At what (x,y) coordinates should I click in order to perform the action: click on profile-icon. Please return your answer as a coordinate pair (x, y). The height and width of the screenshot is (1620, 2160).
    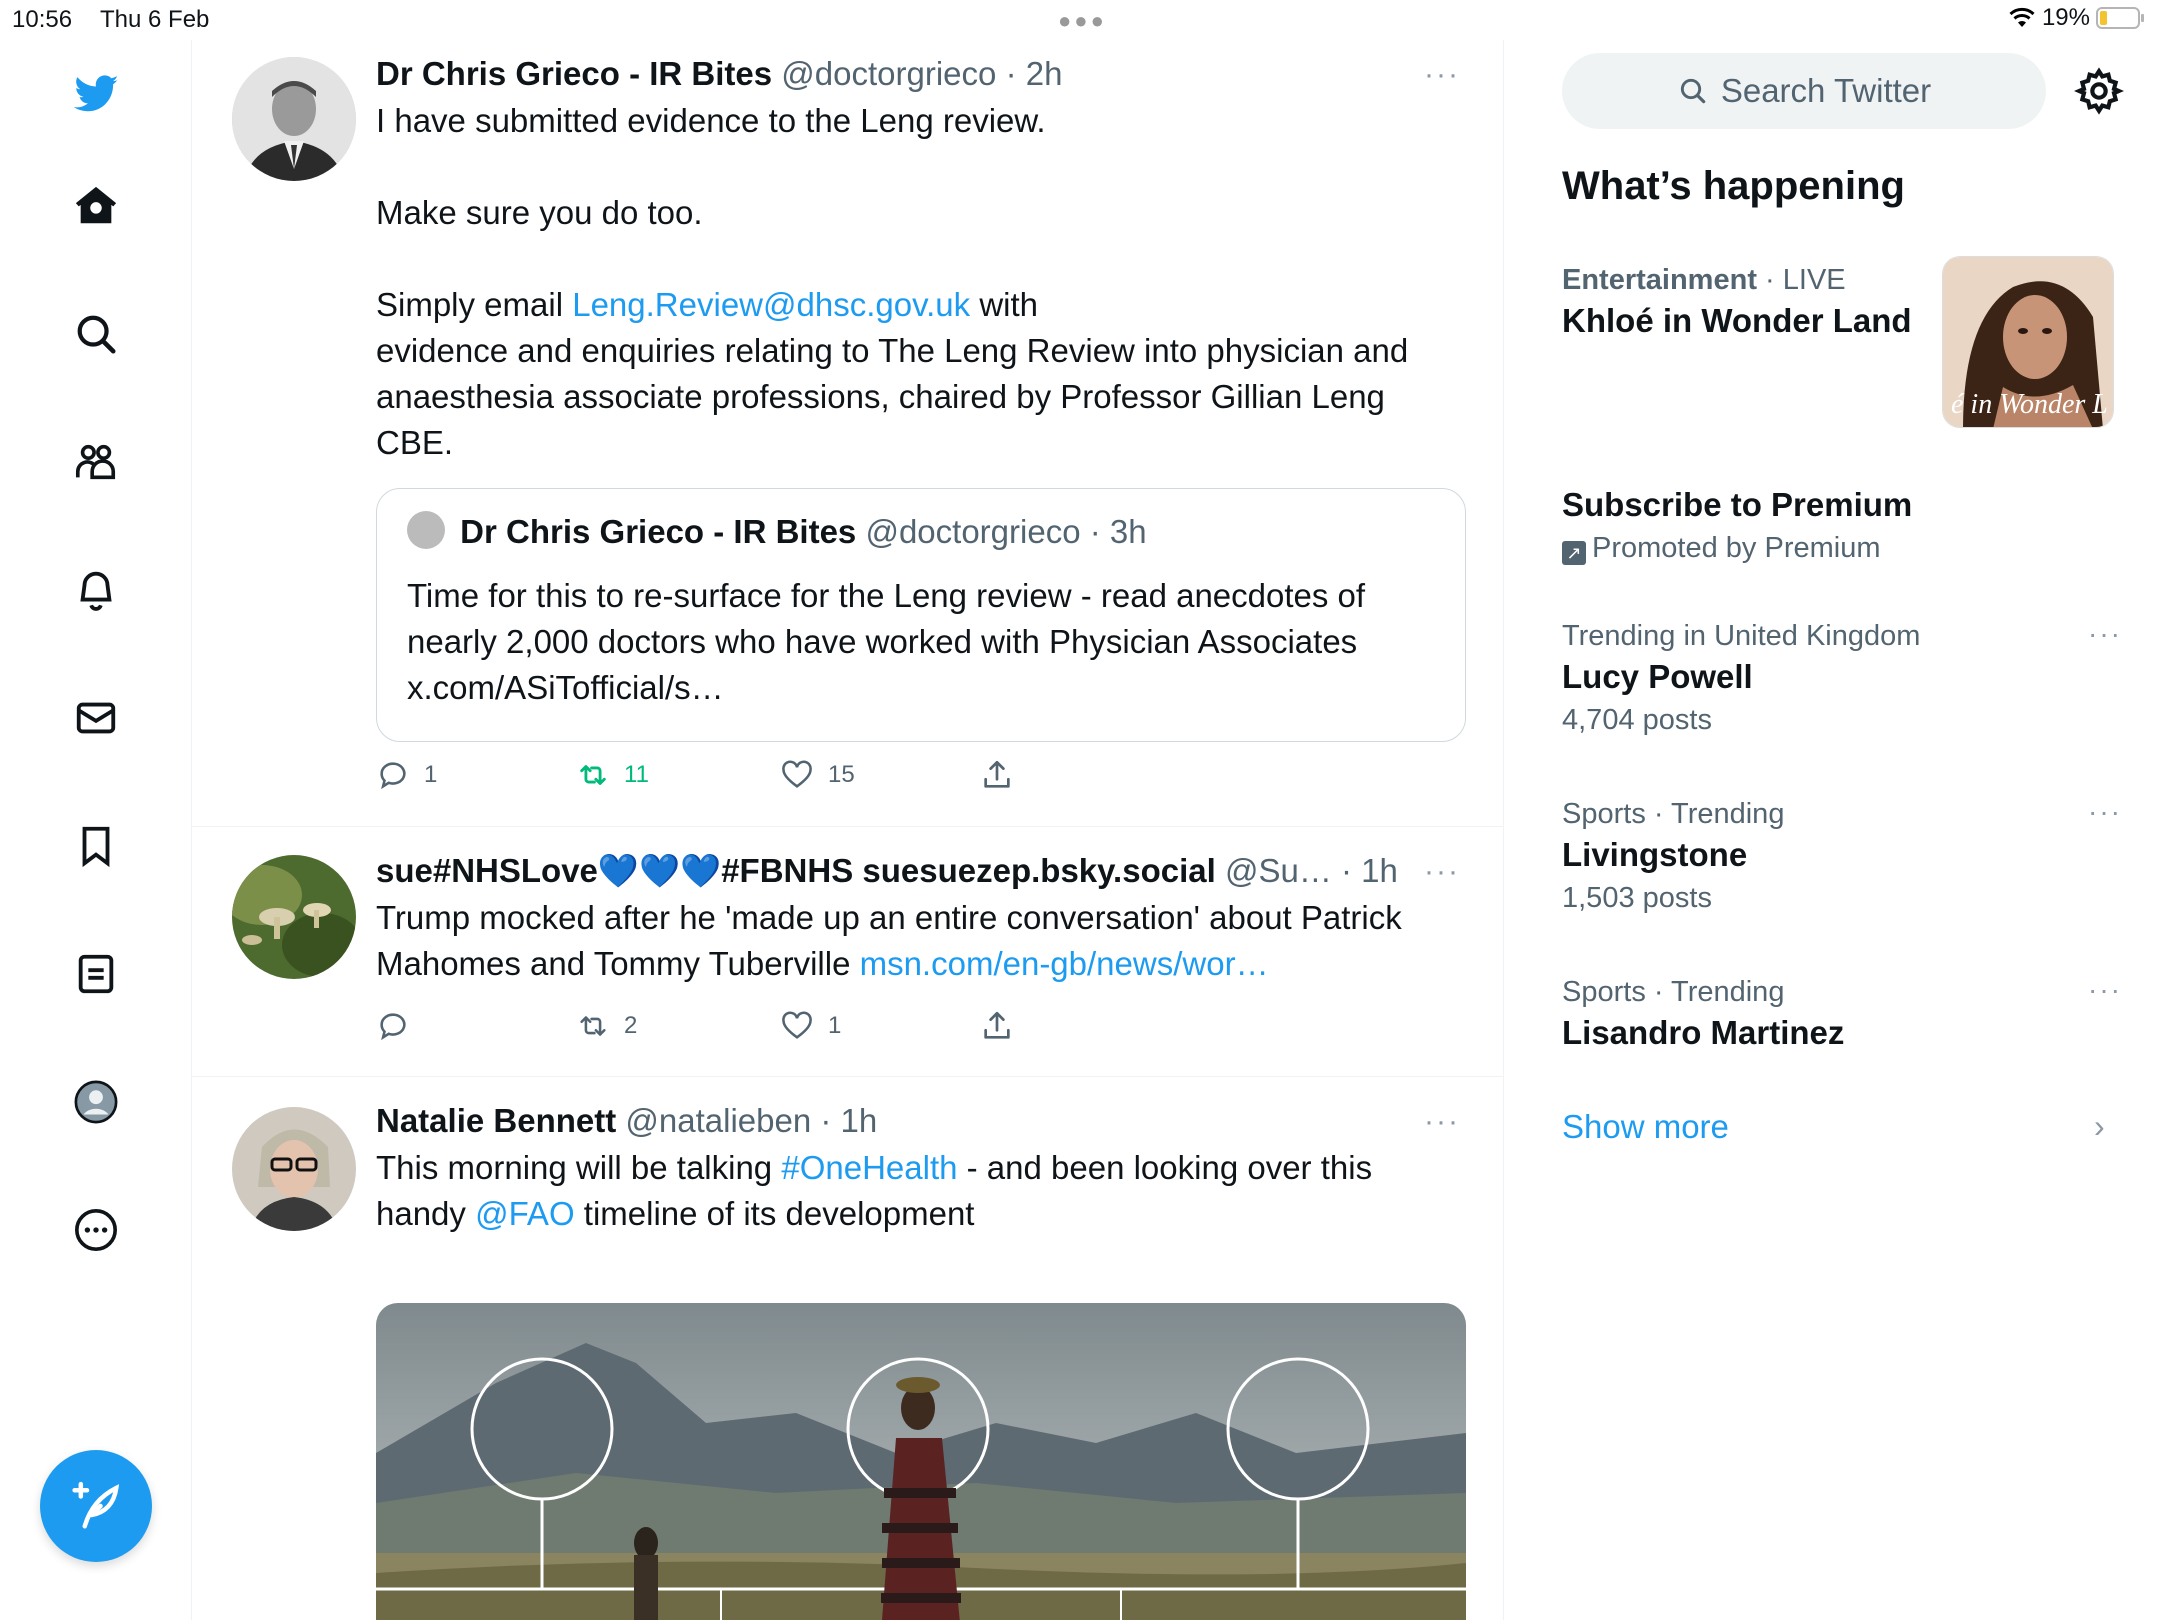
    Looking at the image, I should click on (96, 1102).